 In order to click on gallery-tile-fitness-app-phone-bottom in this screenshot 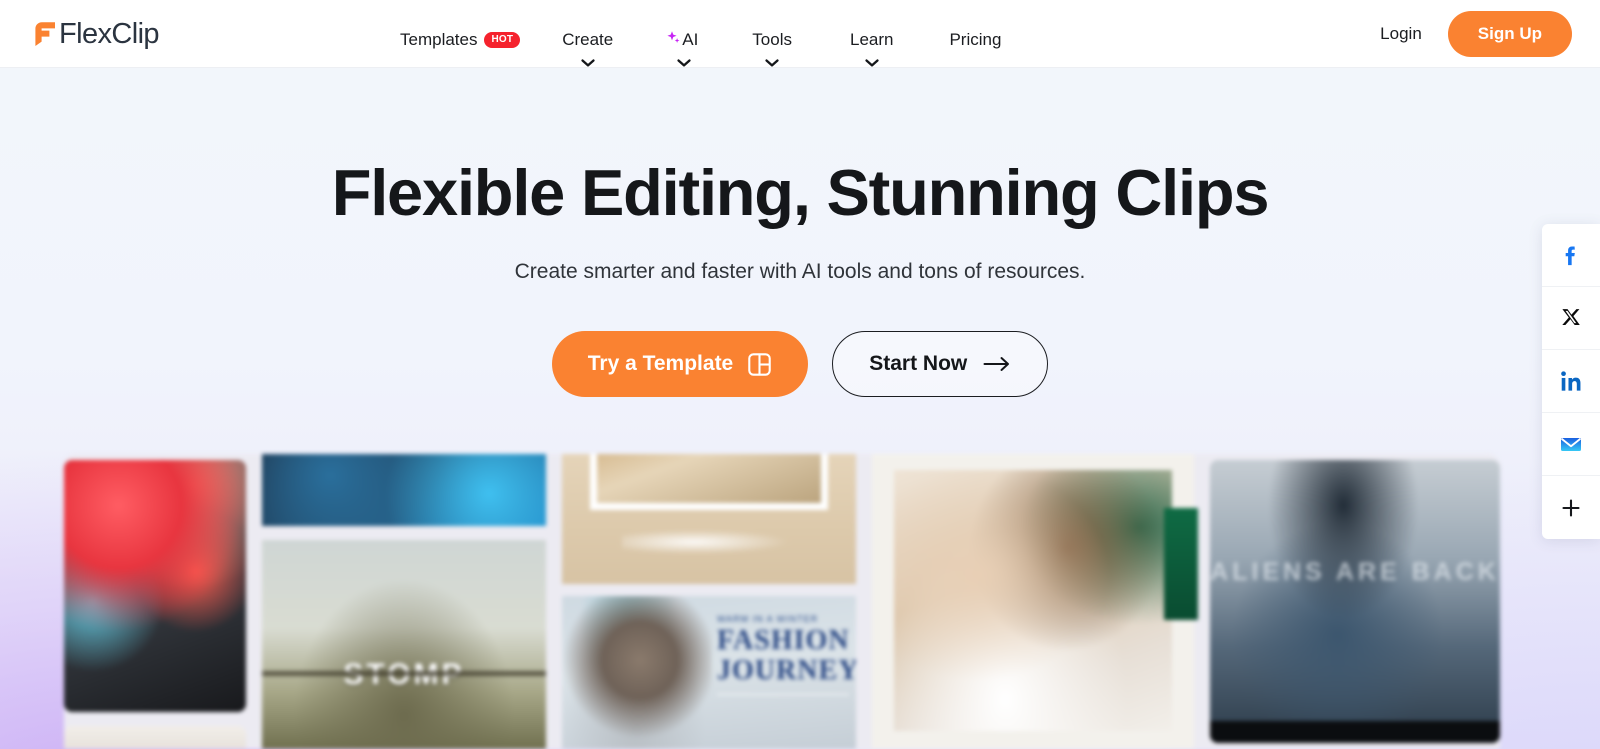, I will do `click(155, 737)`.